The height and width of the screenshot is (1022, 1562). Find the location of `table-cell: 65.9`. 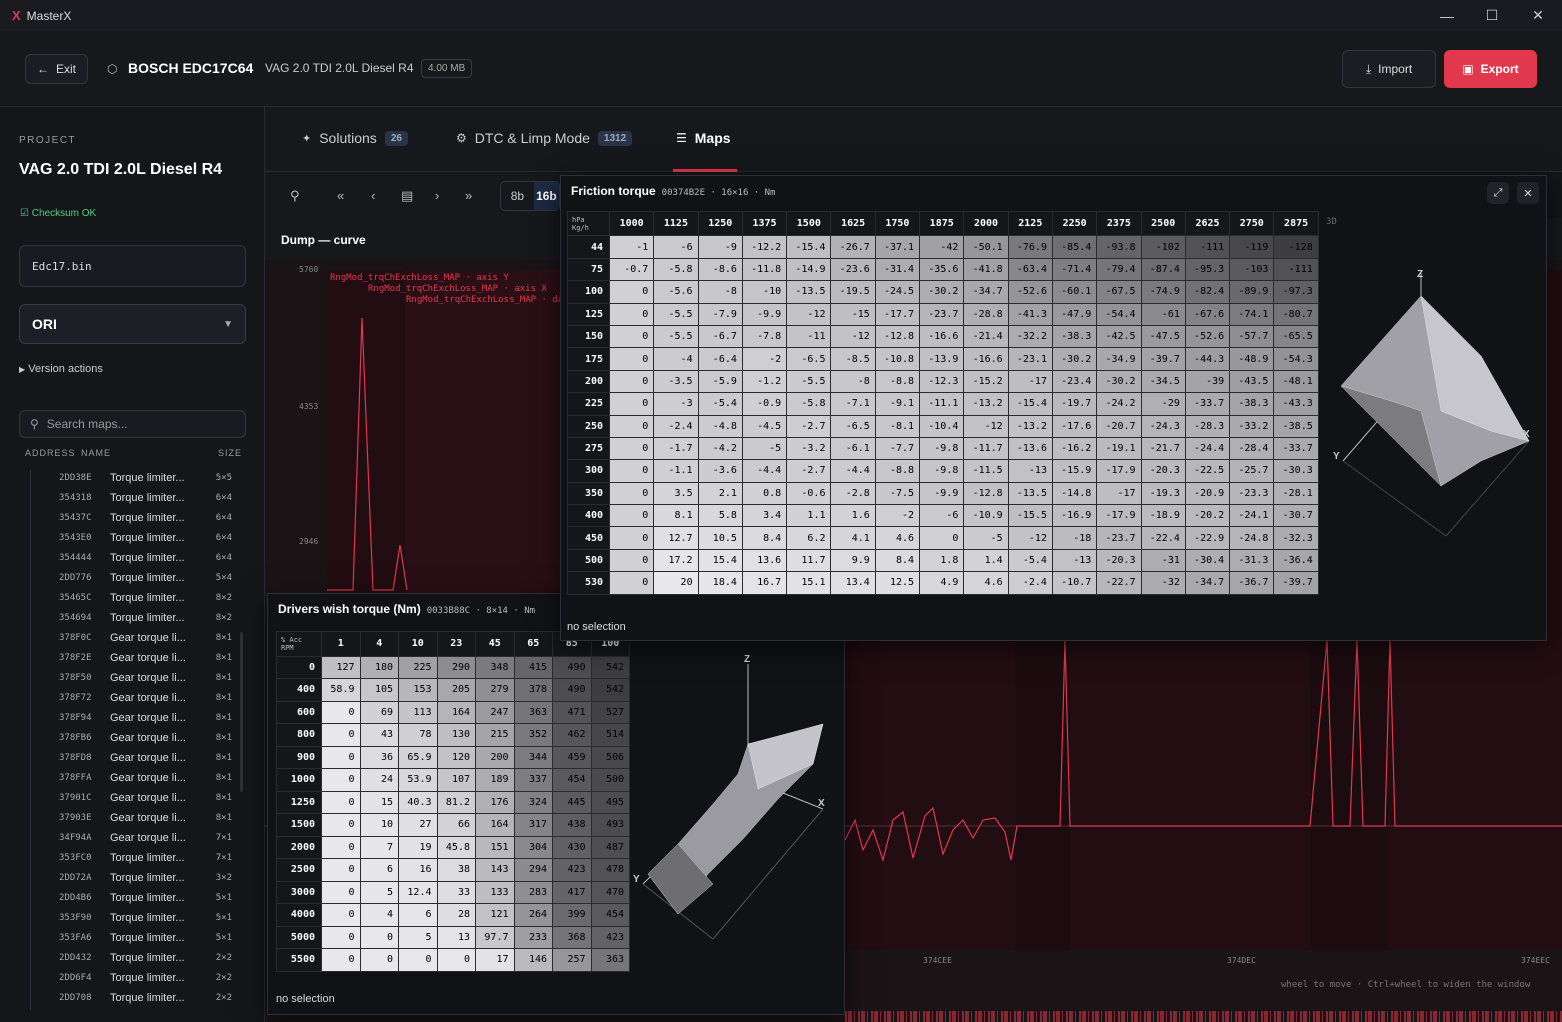

table-cell: 65.9 is located at coordinates (418, 757).